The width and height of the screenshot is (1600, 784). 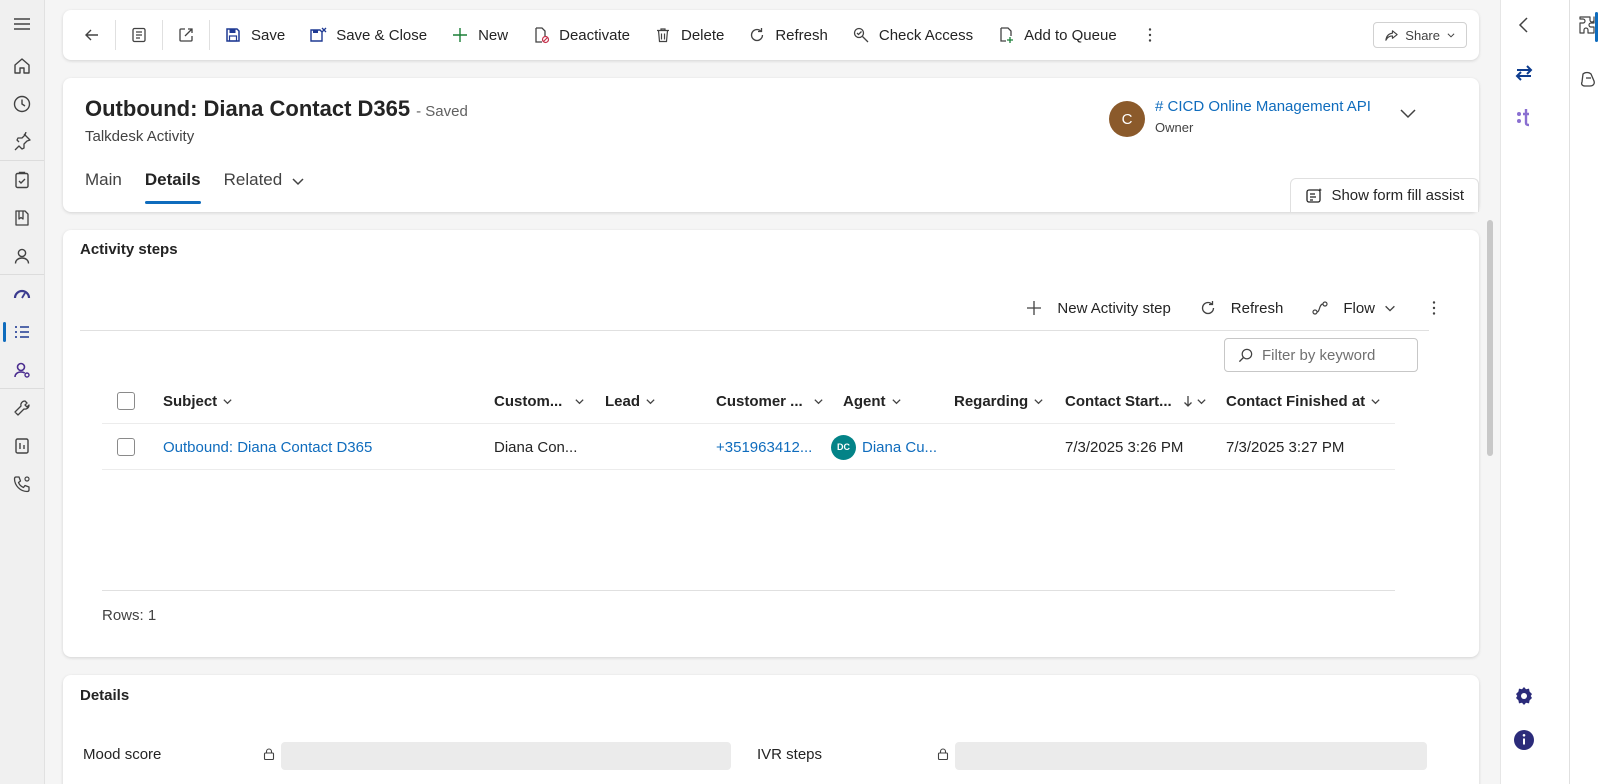 I want to click on new-label: New, so click(x=493, y=35).